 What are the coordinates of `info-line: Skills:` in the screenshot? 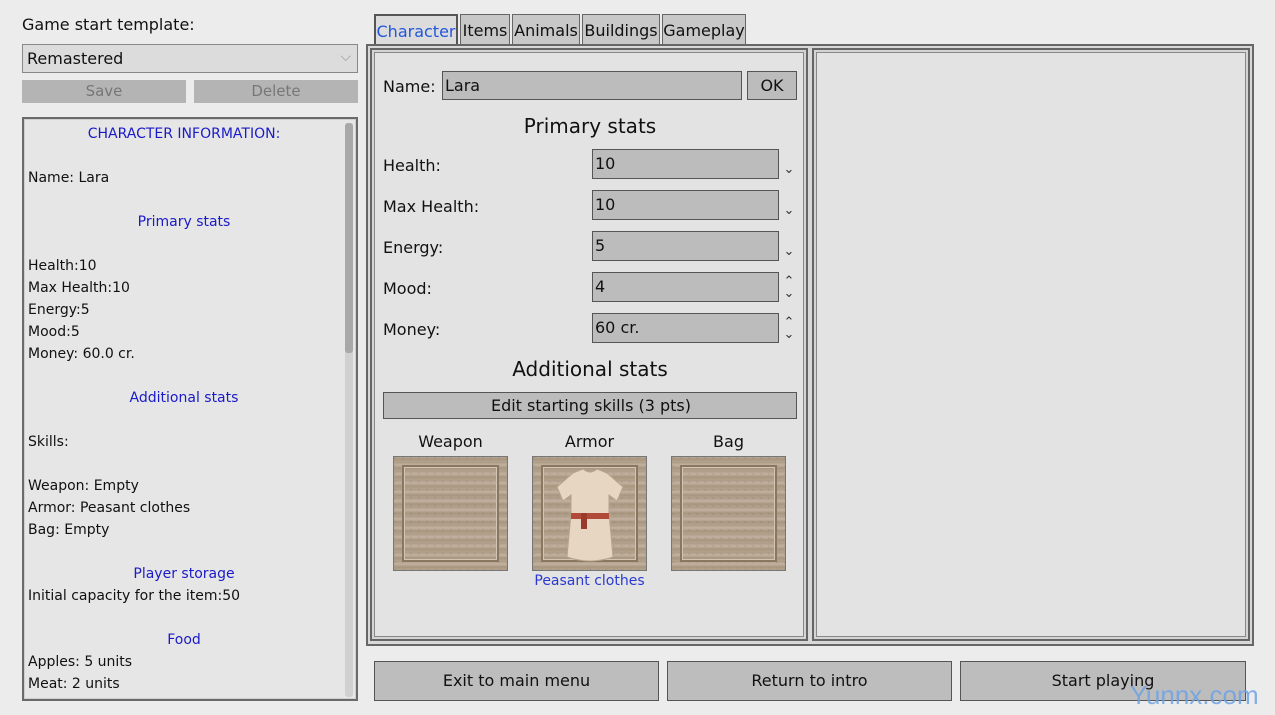 It's located at (48, 442).